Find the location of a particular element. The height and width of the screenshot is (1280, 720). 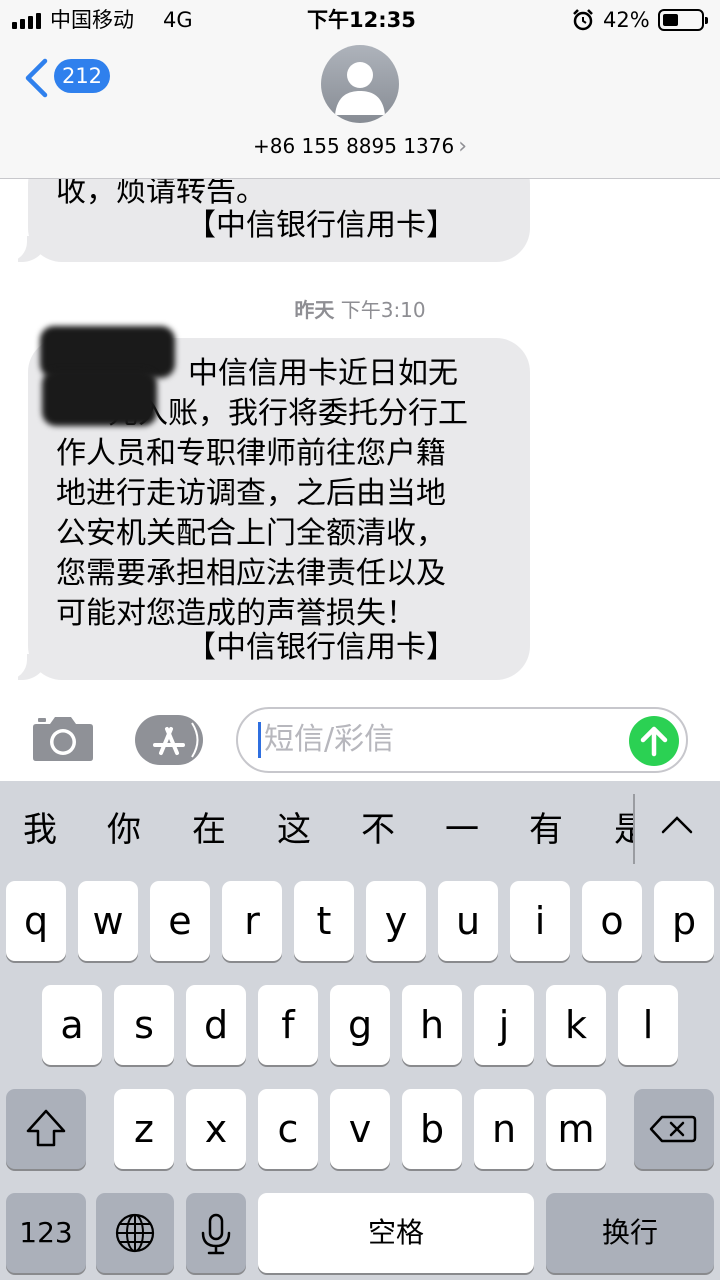

space-key: 空格 is located at coordinates (396, 1233).